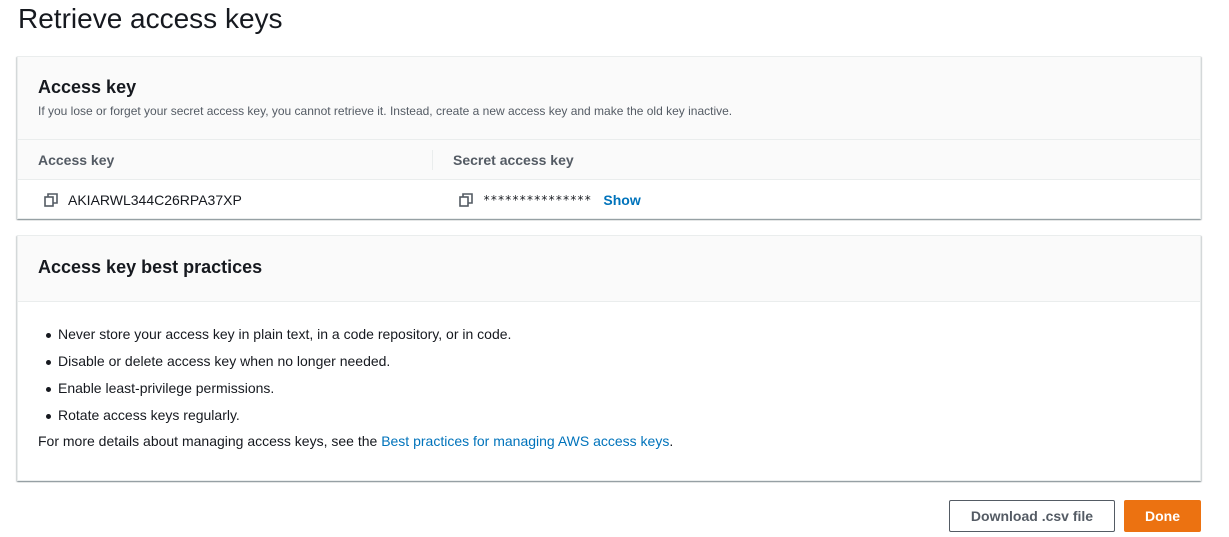  Describe the element at coordinates (537, 200) in the screenshot. I see `secret-key-masked: ***************` at that location.